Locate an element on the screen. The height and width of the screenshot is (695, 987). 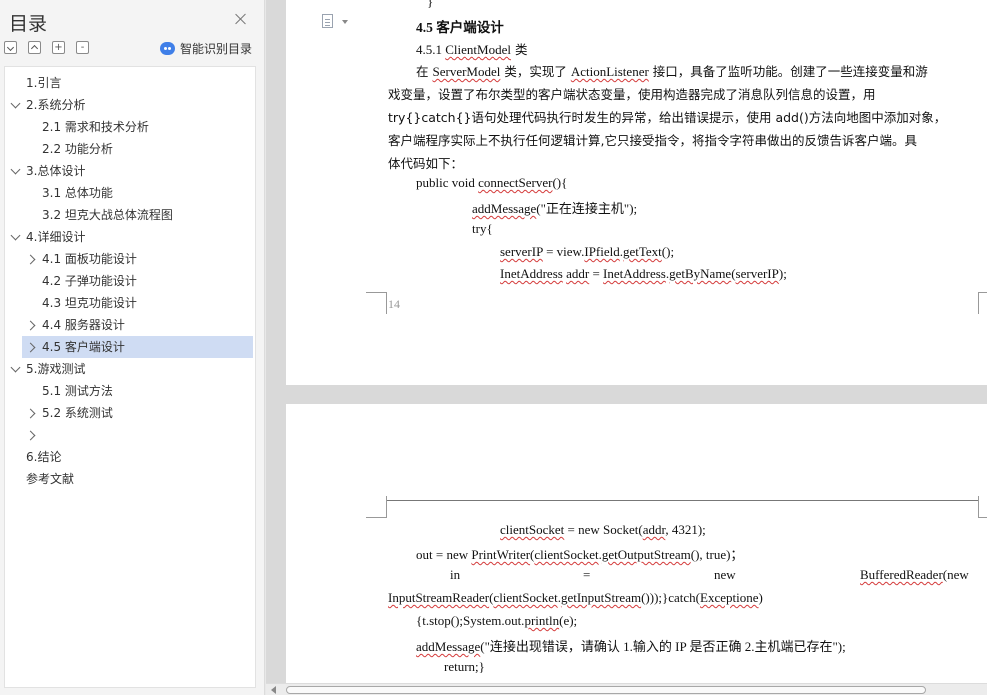
toc-item-bullet-design: 4.2 子弹功能设计 is located at coordinates (130, 281).